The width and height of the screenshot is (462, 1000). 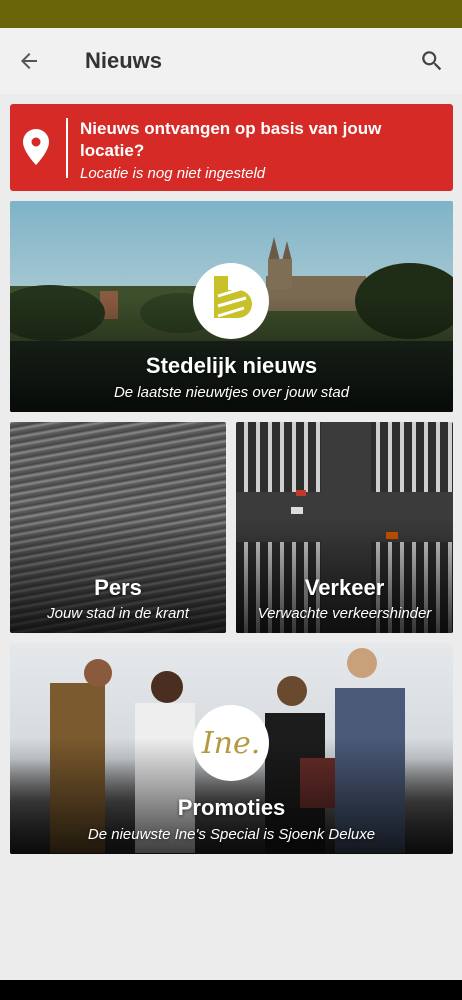 What do you see at coordinates (233, 297) in the screenshot?
I see `city-logo-icon` at bounding box center [233, 297].